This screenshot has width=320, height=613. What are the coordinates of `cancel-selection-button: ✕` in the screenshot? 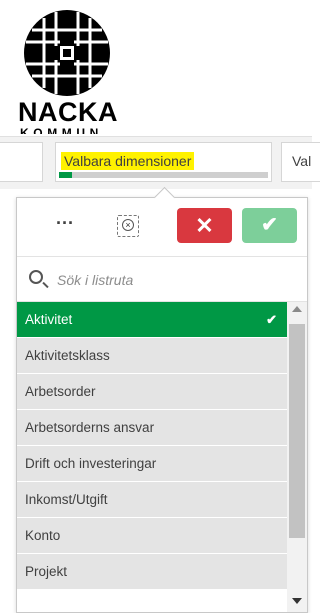 It's located at (204, 225).